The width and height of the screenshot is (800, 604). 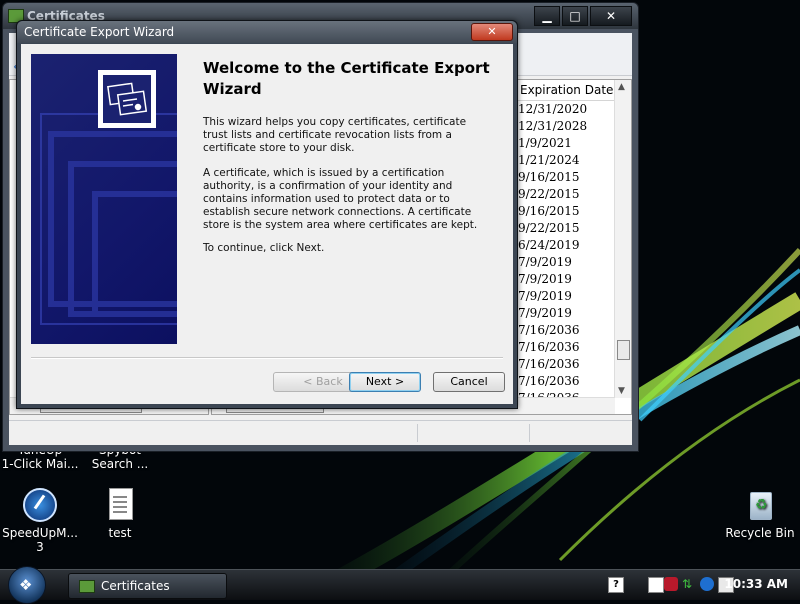 I want to click on list-item: 12/31/2028, so click(x=552, y=126).